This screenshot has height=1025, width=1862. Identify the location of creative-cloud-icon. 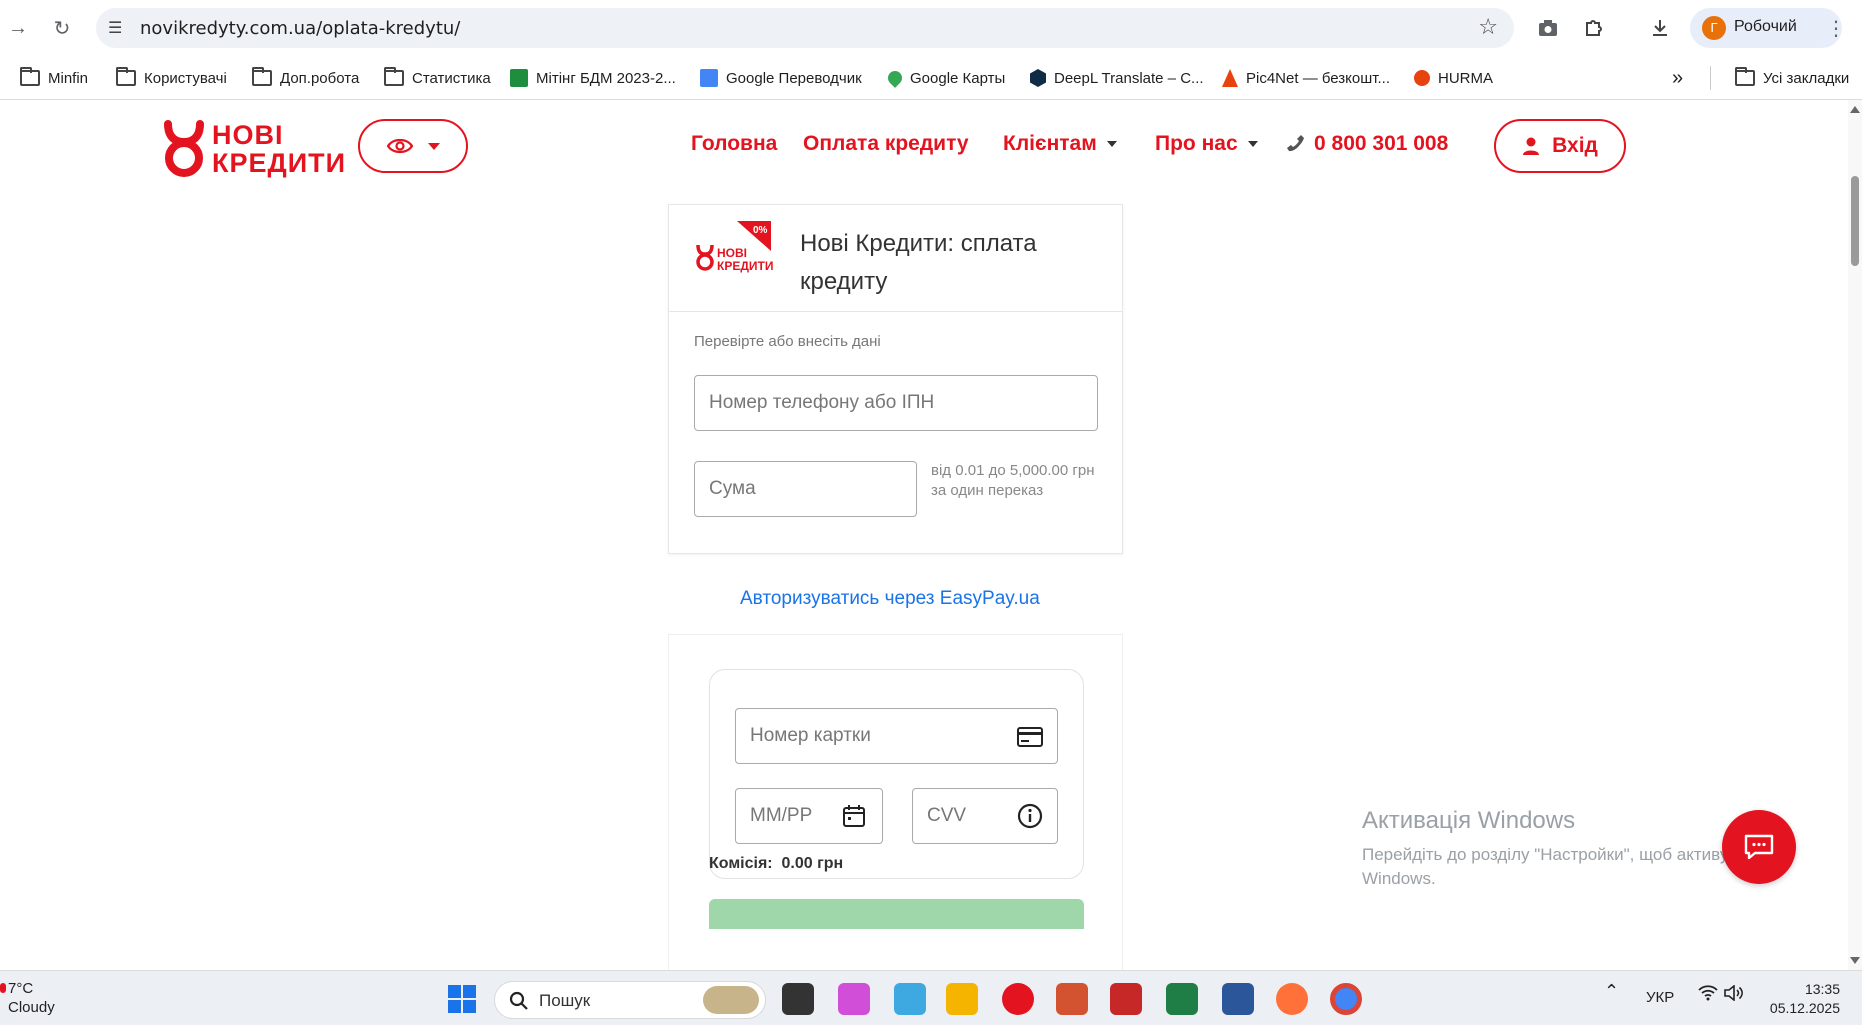
(854, 999).